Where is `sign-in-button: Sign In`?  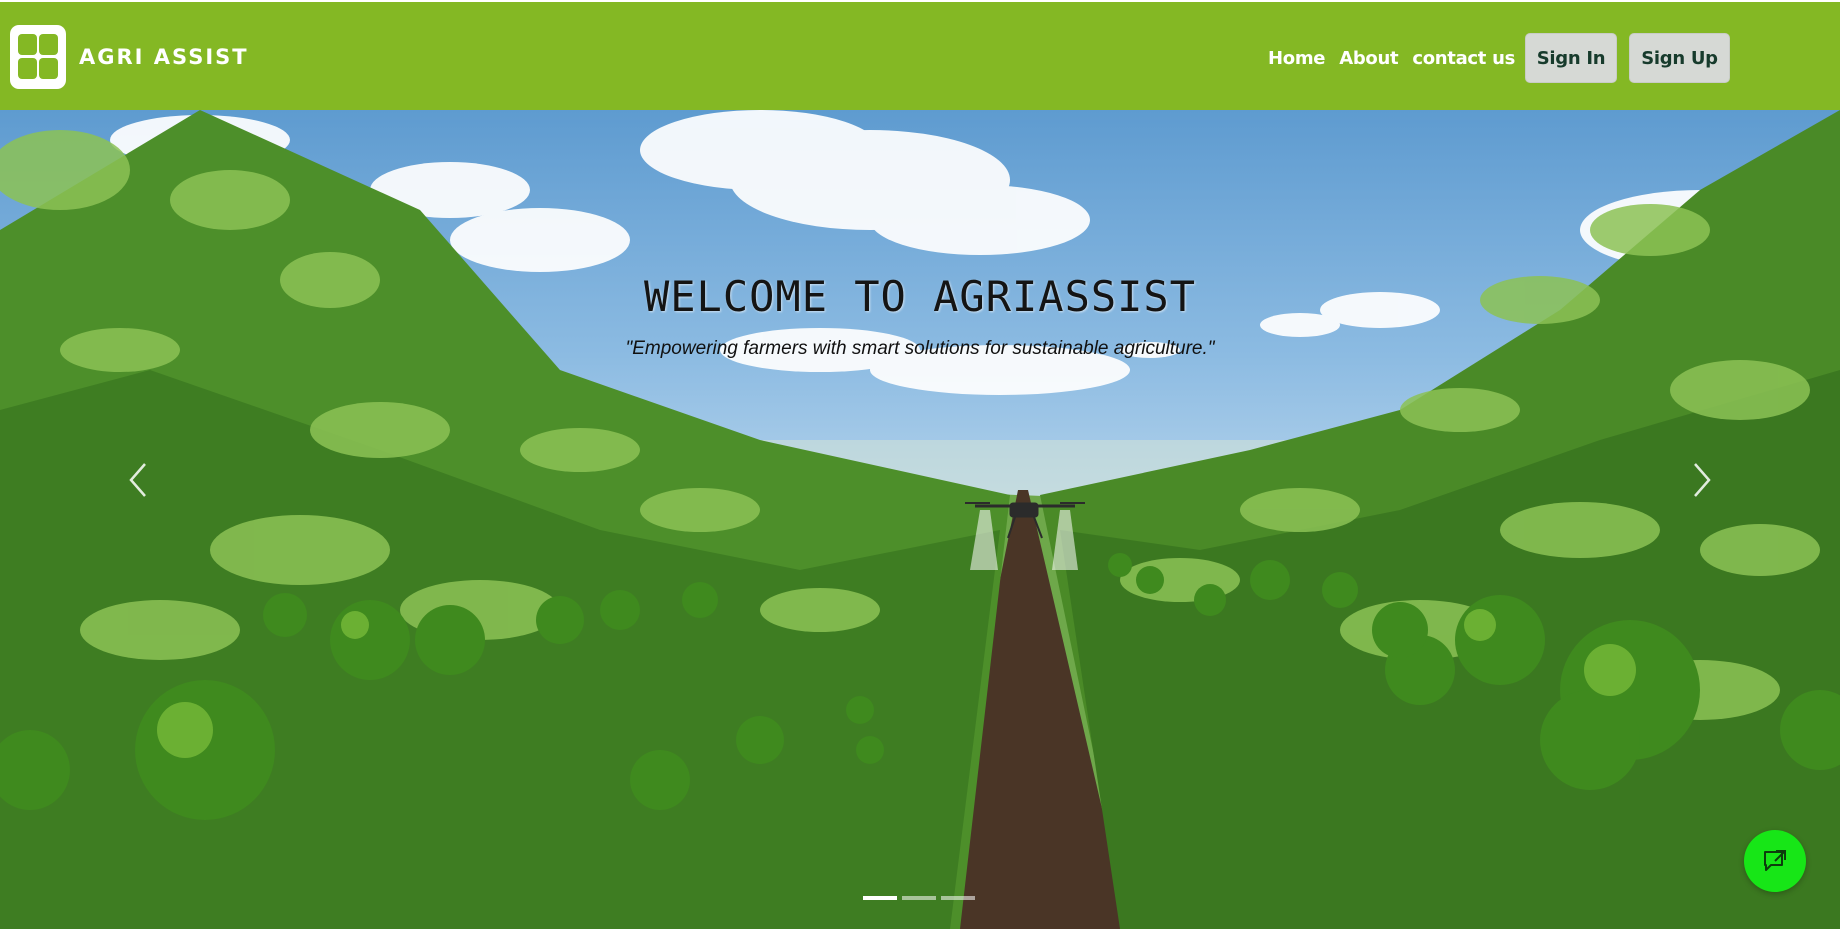 sign-in-button: Sign In is located at coordinates (1571, 58).